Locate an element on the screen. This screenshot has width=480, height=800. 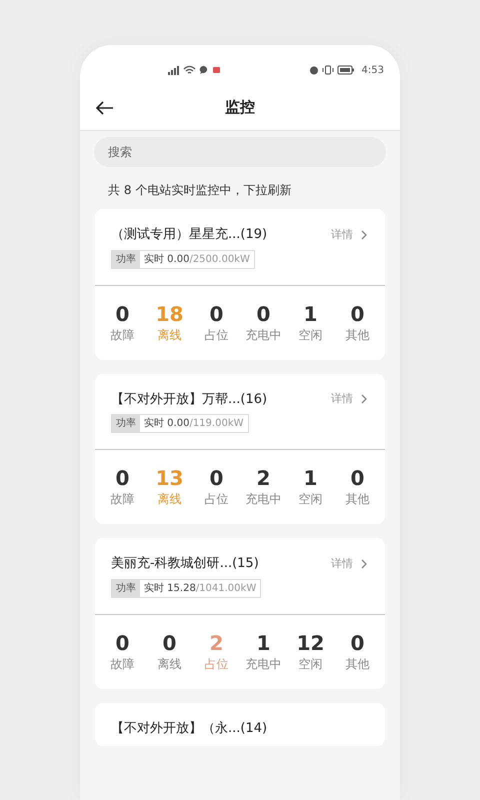
station-name: 【不对外开放】（永...(14) is located at coordinates (189, 729).